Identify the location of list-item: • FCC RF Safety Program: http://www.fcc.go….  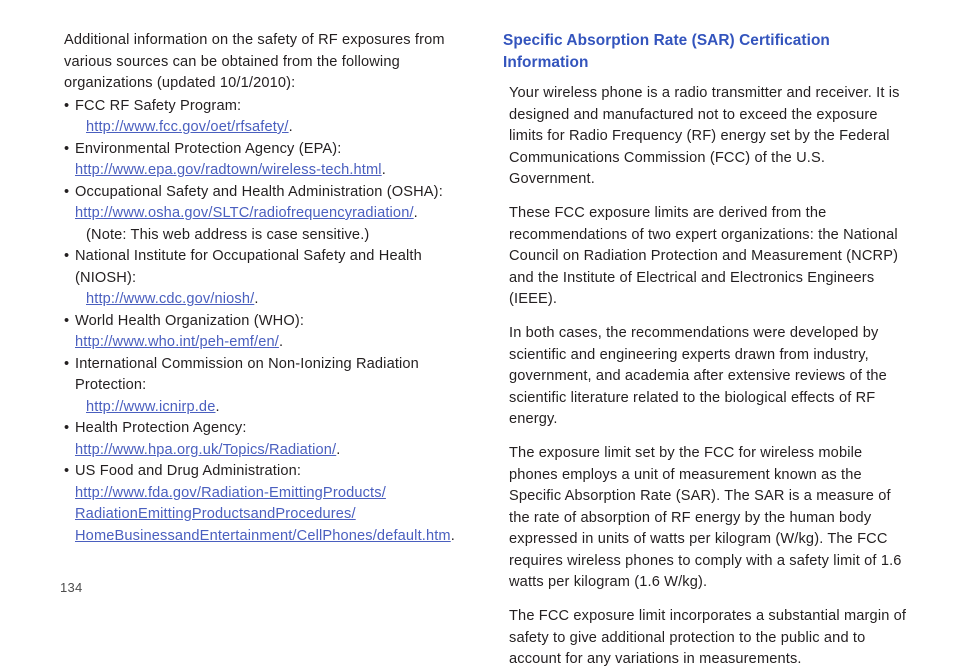
(264, 117).